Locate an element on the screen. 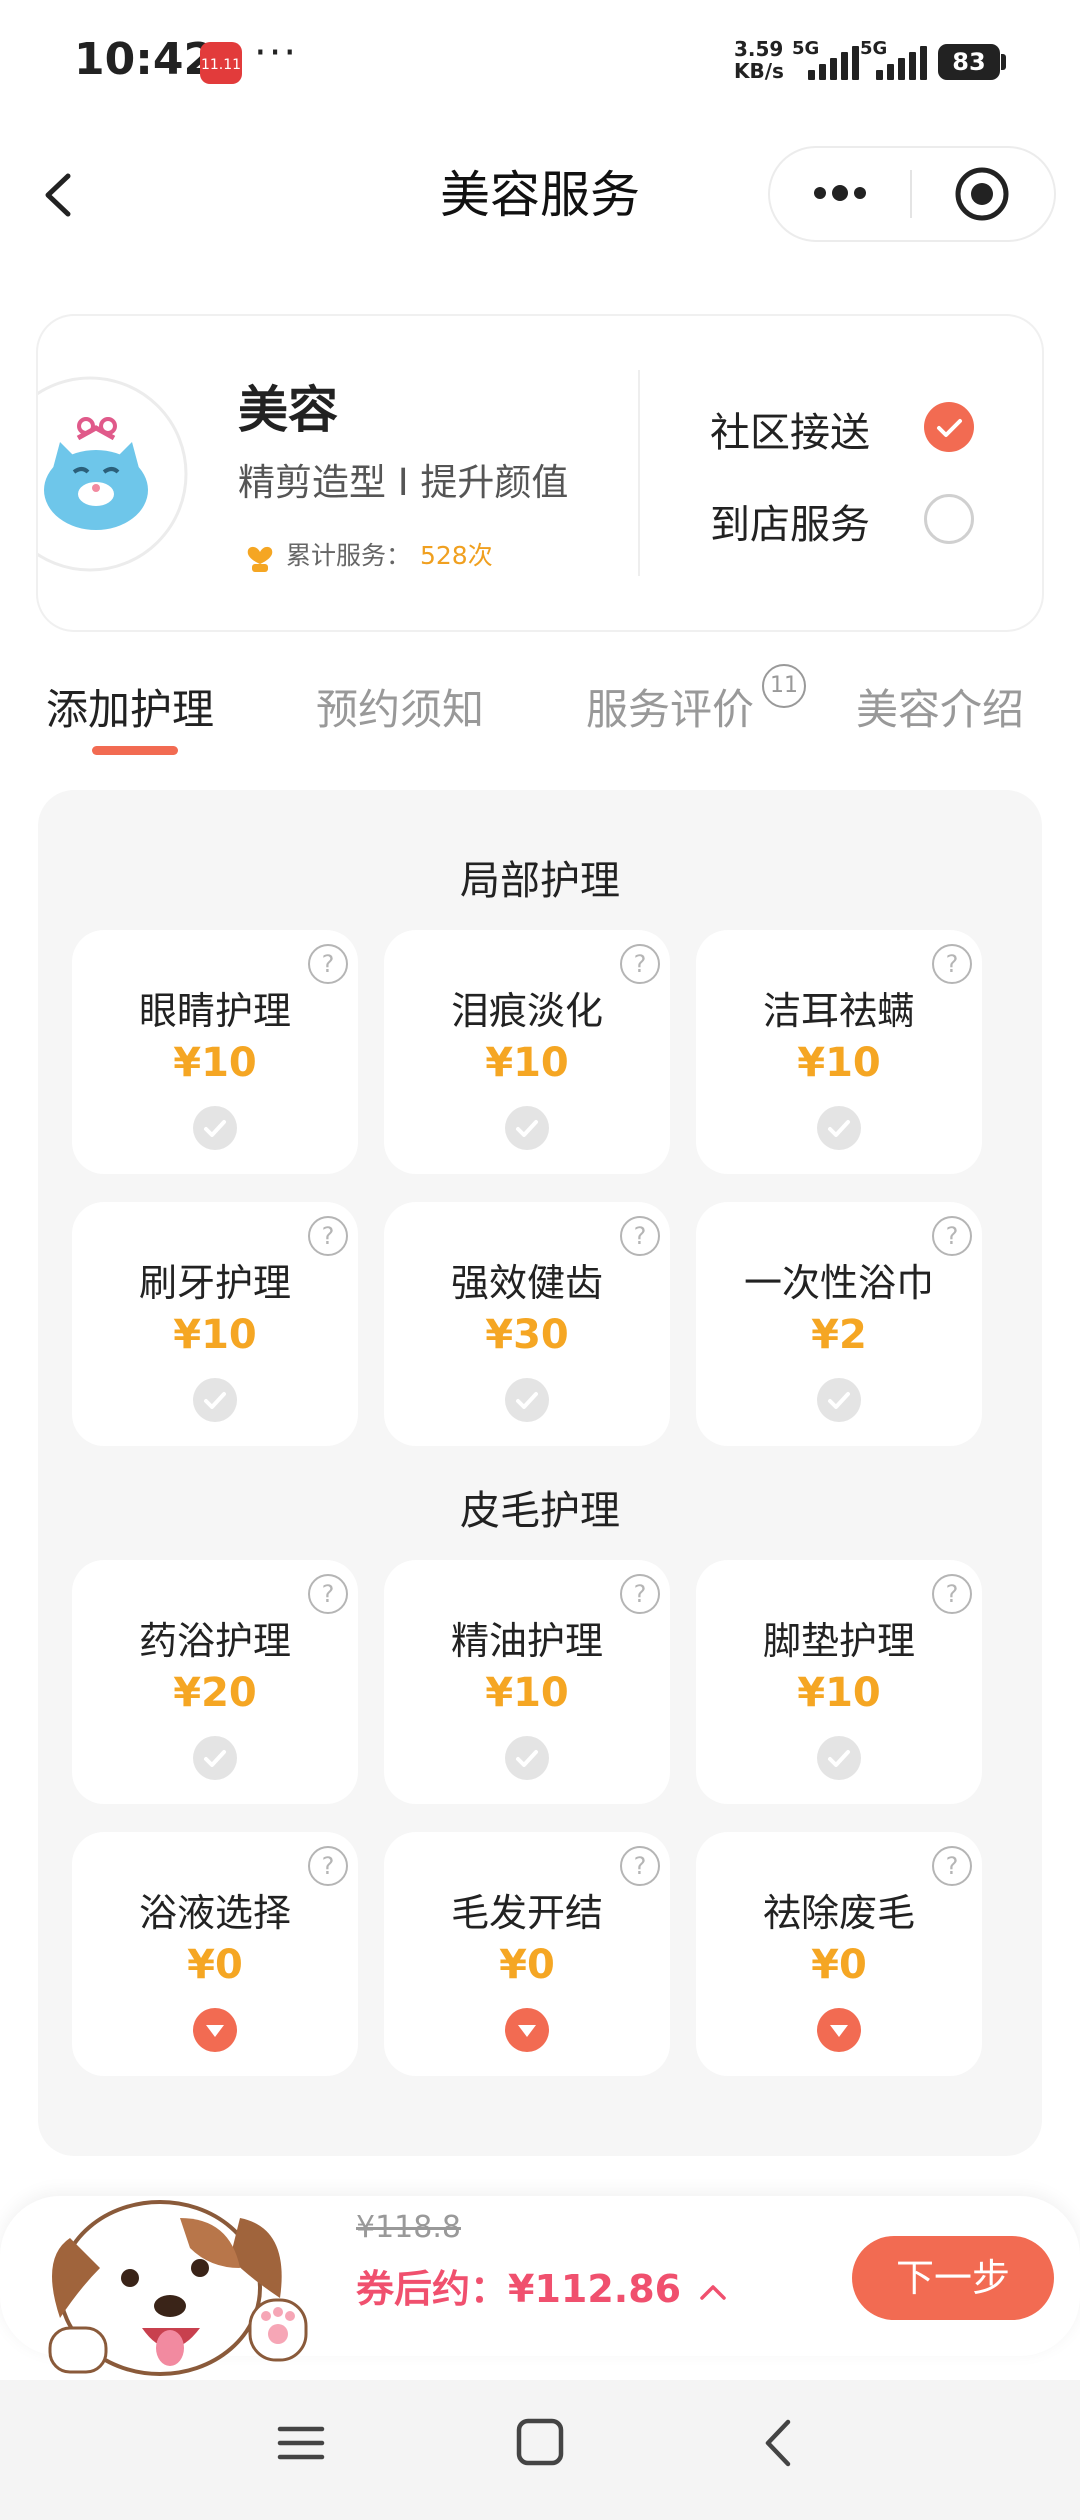  review-count-badge: 11 is located at coordinates (784, 686).